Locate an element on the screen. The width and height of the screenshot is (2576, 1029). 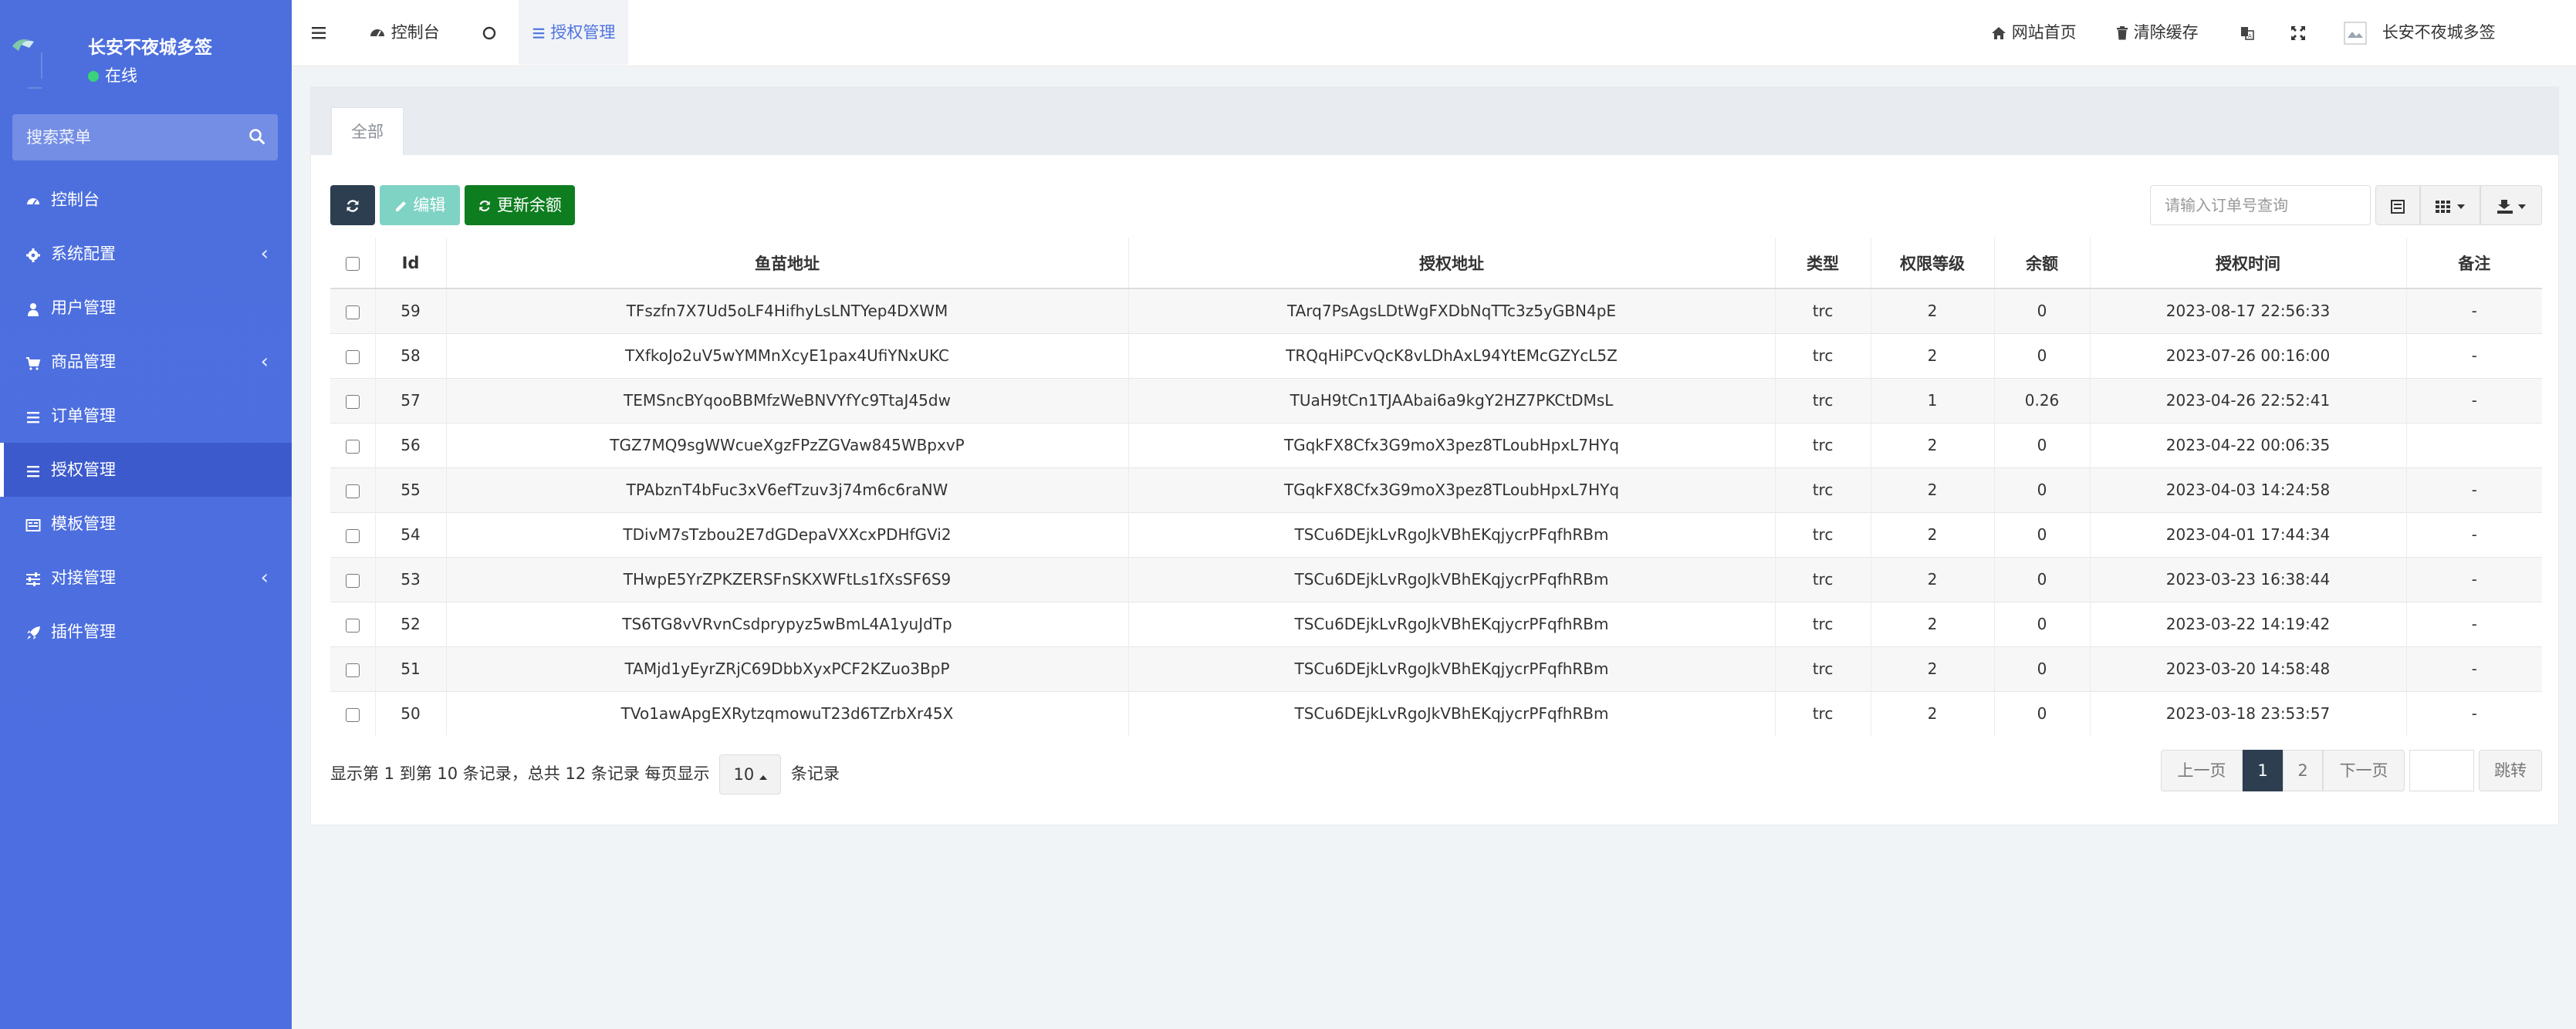
page-size-select: 10 is located at coordinates (750, 775).